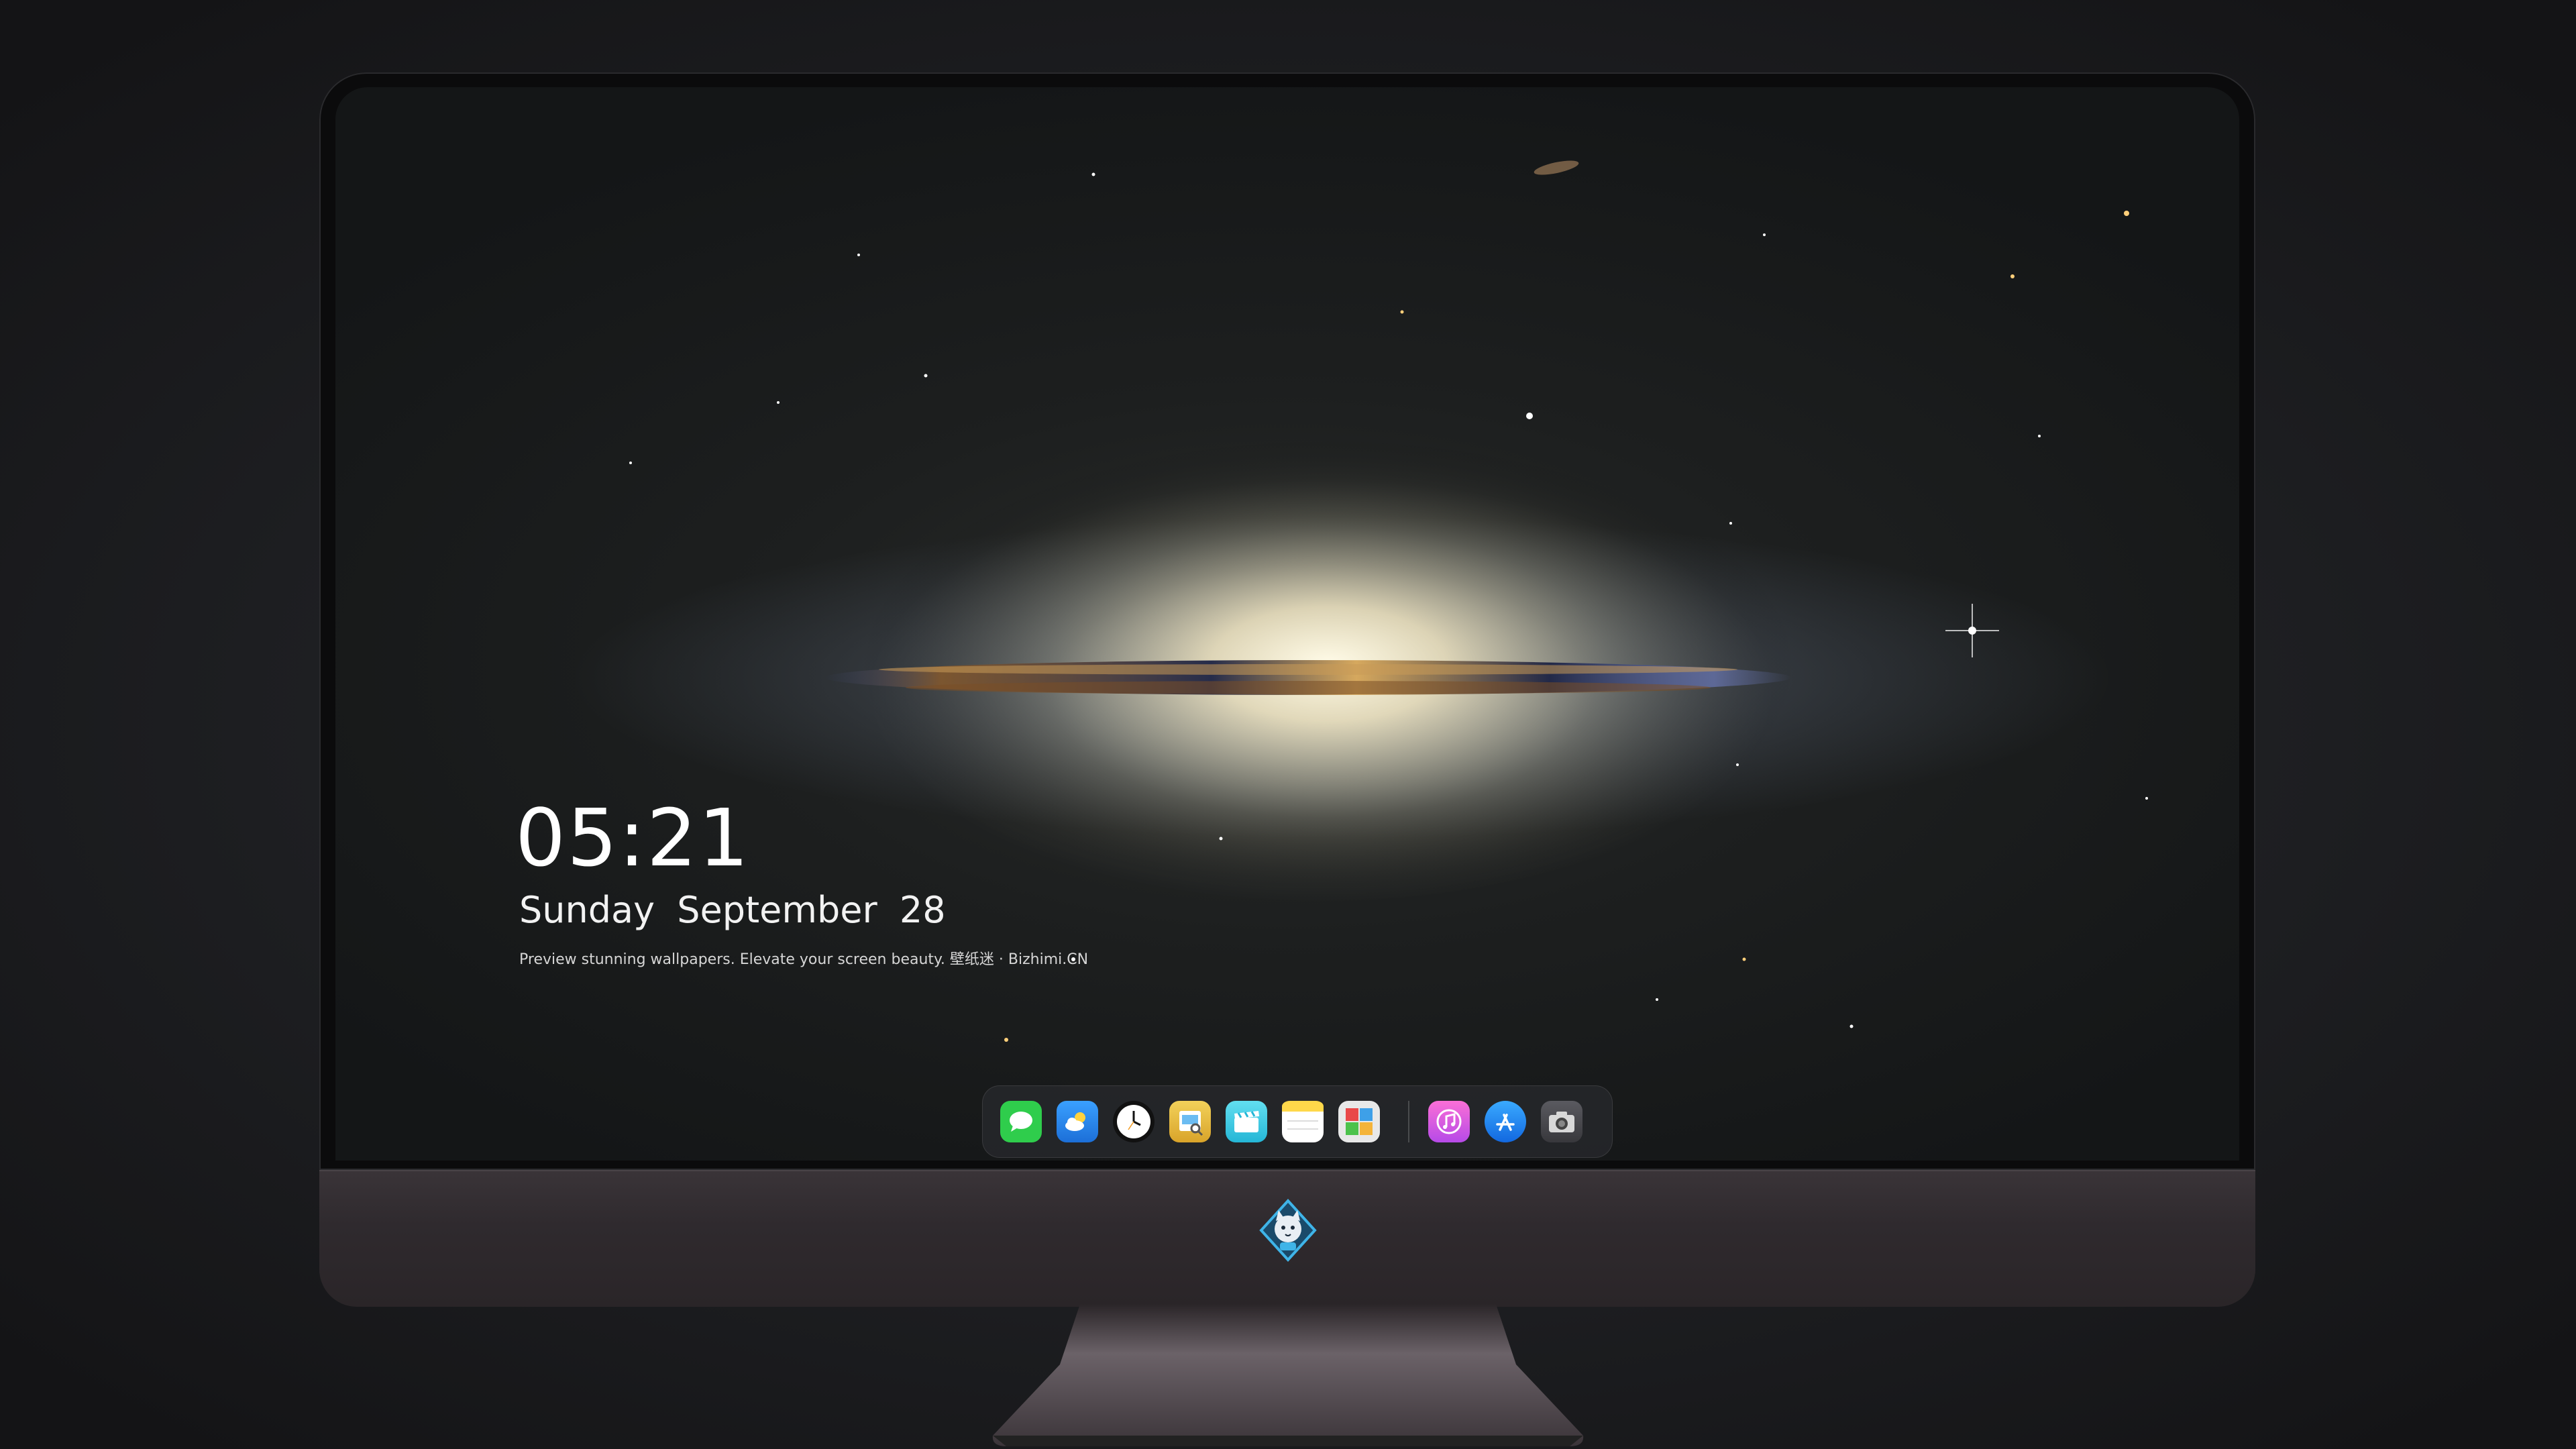 This screenshot has height=1449, width=2576. Describe the element at coordinates (587, 910) in the screenshot. I see `date-weekday: Sunday` at that location.